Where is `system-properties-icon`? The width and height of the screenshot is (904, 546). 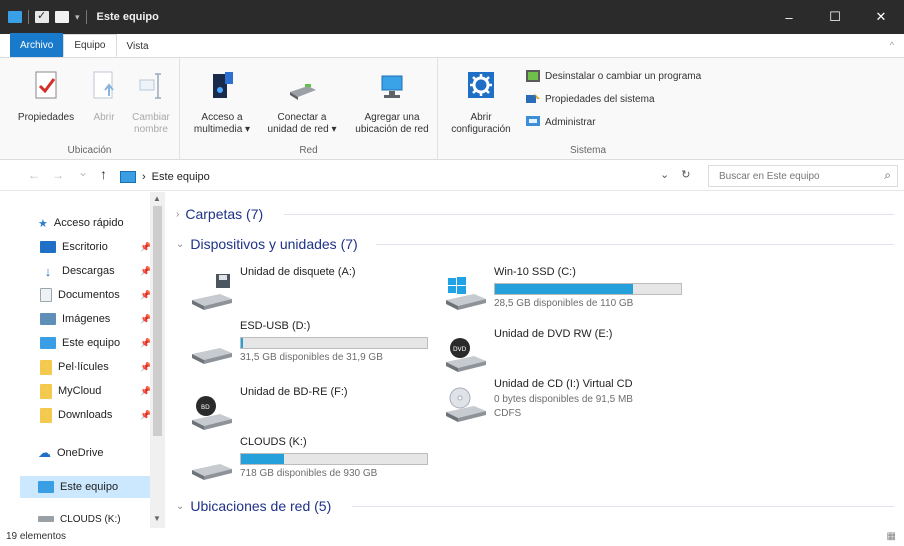 system-properties-icon is located at coordinates (533, 98).